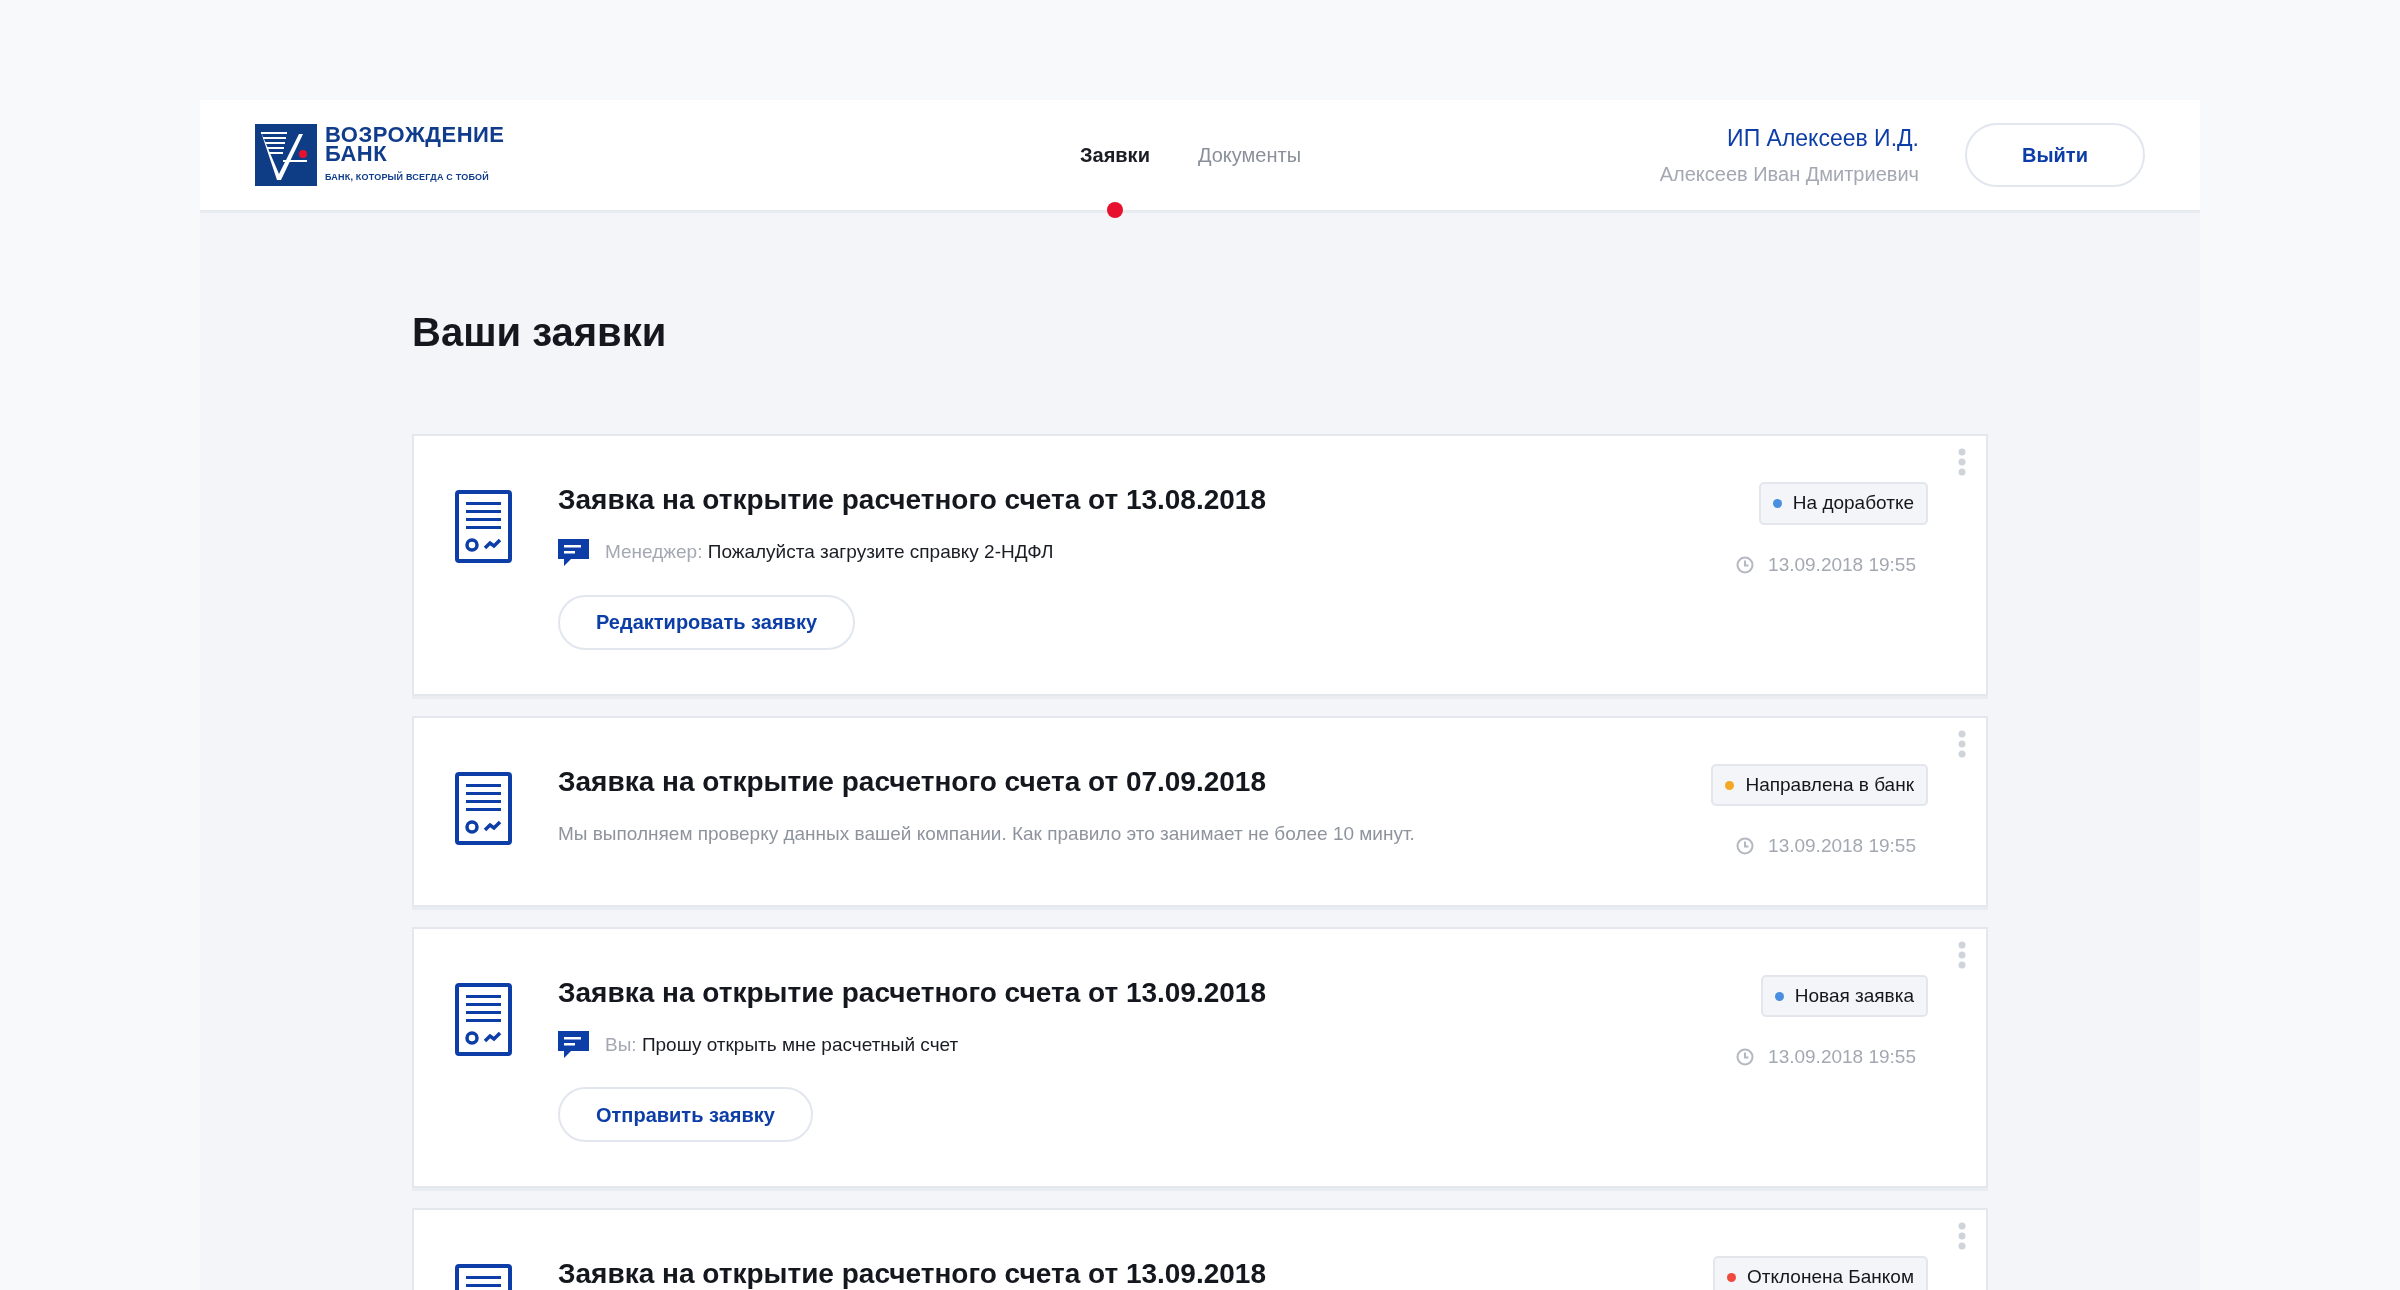 The image size is (2400, 1290). What do you see at coordinates (685, 1114) in the screenshot?
I see `action-button: Отправить заявку` at bounding box center [685, 1114].